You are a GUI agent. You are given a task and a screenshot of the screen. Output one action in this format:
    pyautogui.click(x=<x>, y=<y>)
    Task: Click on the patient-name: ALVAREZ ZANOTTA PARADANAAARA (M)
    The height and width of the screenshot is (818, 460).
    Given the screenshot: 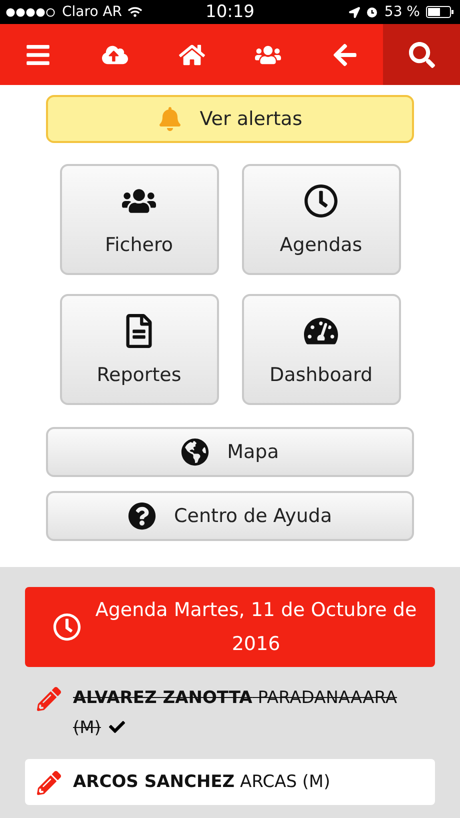 What is the action you would take?
    pyautogui.click(x=235, y=713)
    